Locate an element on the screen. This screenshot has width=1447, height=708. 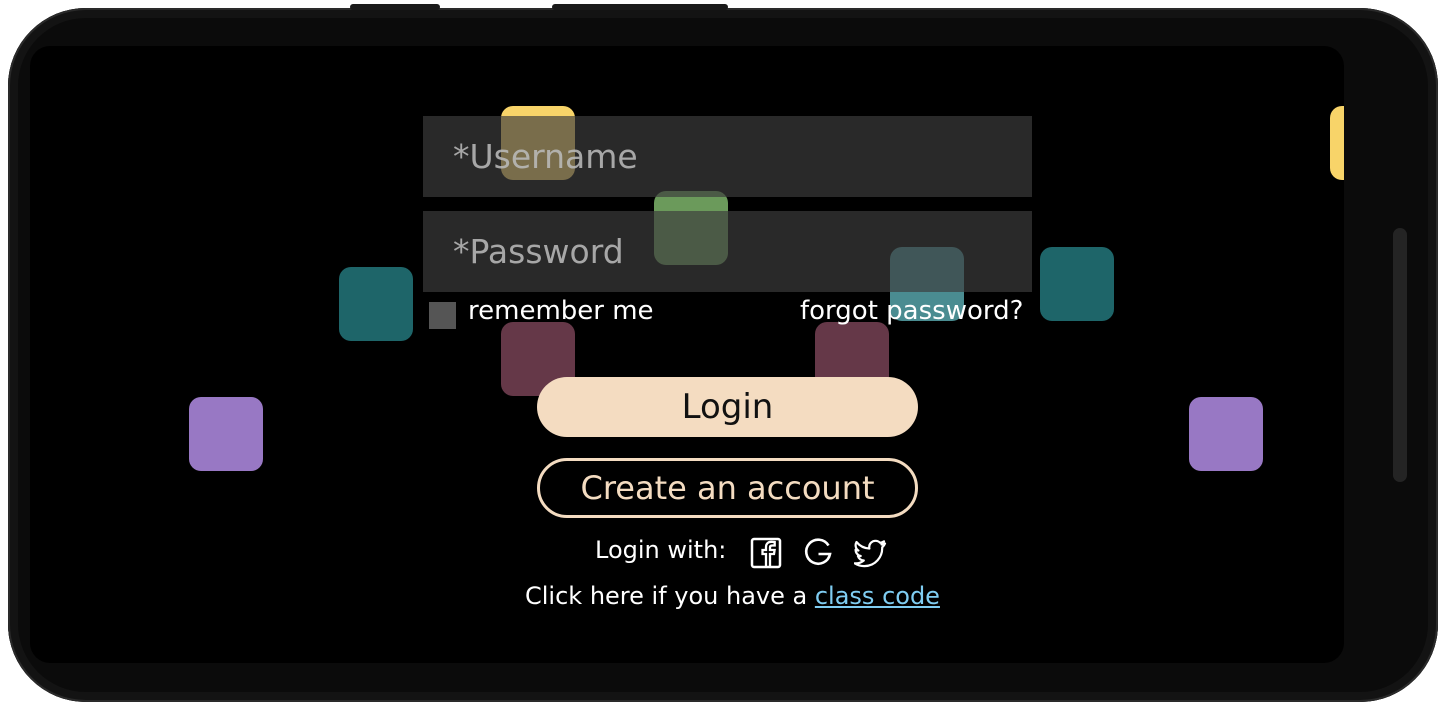
phone-side-button-top-left is located at coordinates (395, 7).